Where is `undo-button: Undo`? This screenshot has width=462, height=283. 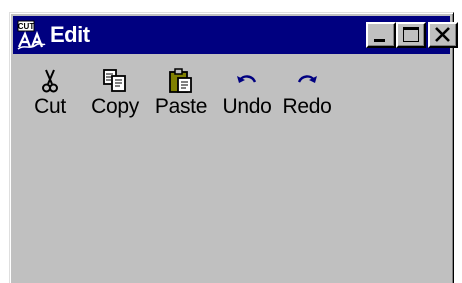 undo-button: Undo is located at coordinates (247, 110).